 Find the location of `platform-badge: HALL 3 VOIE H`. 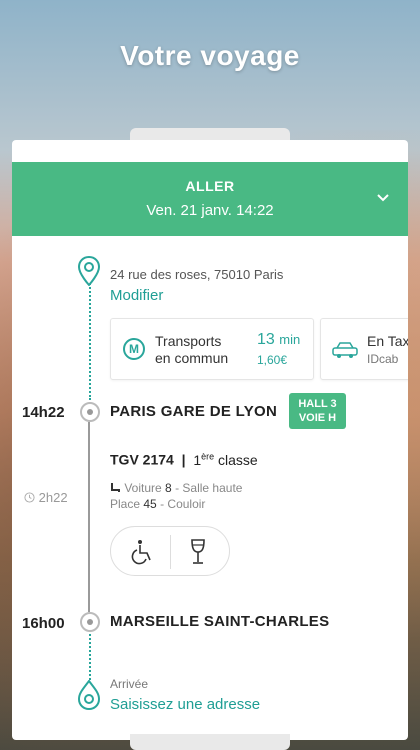

platform-badge: HALL 3 VOIE H is located at coordinates (317, 411).